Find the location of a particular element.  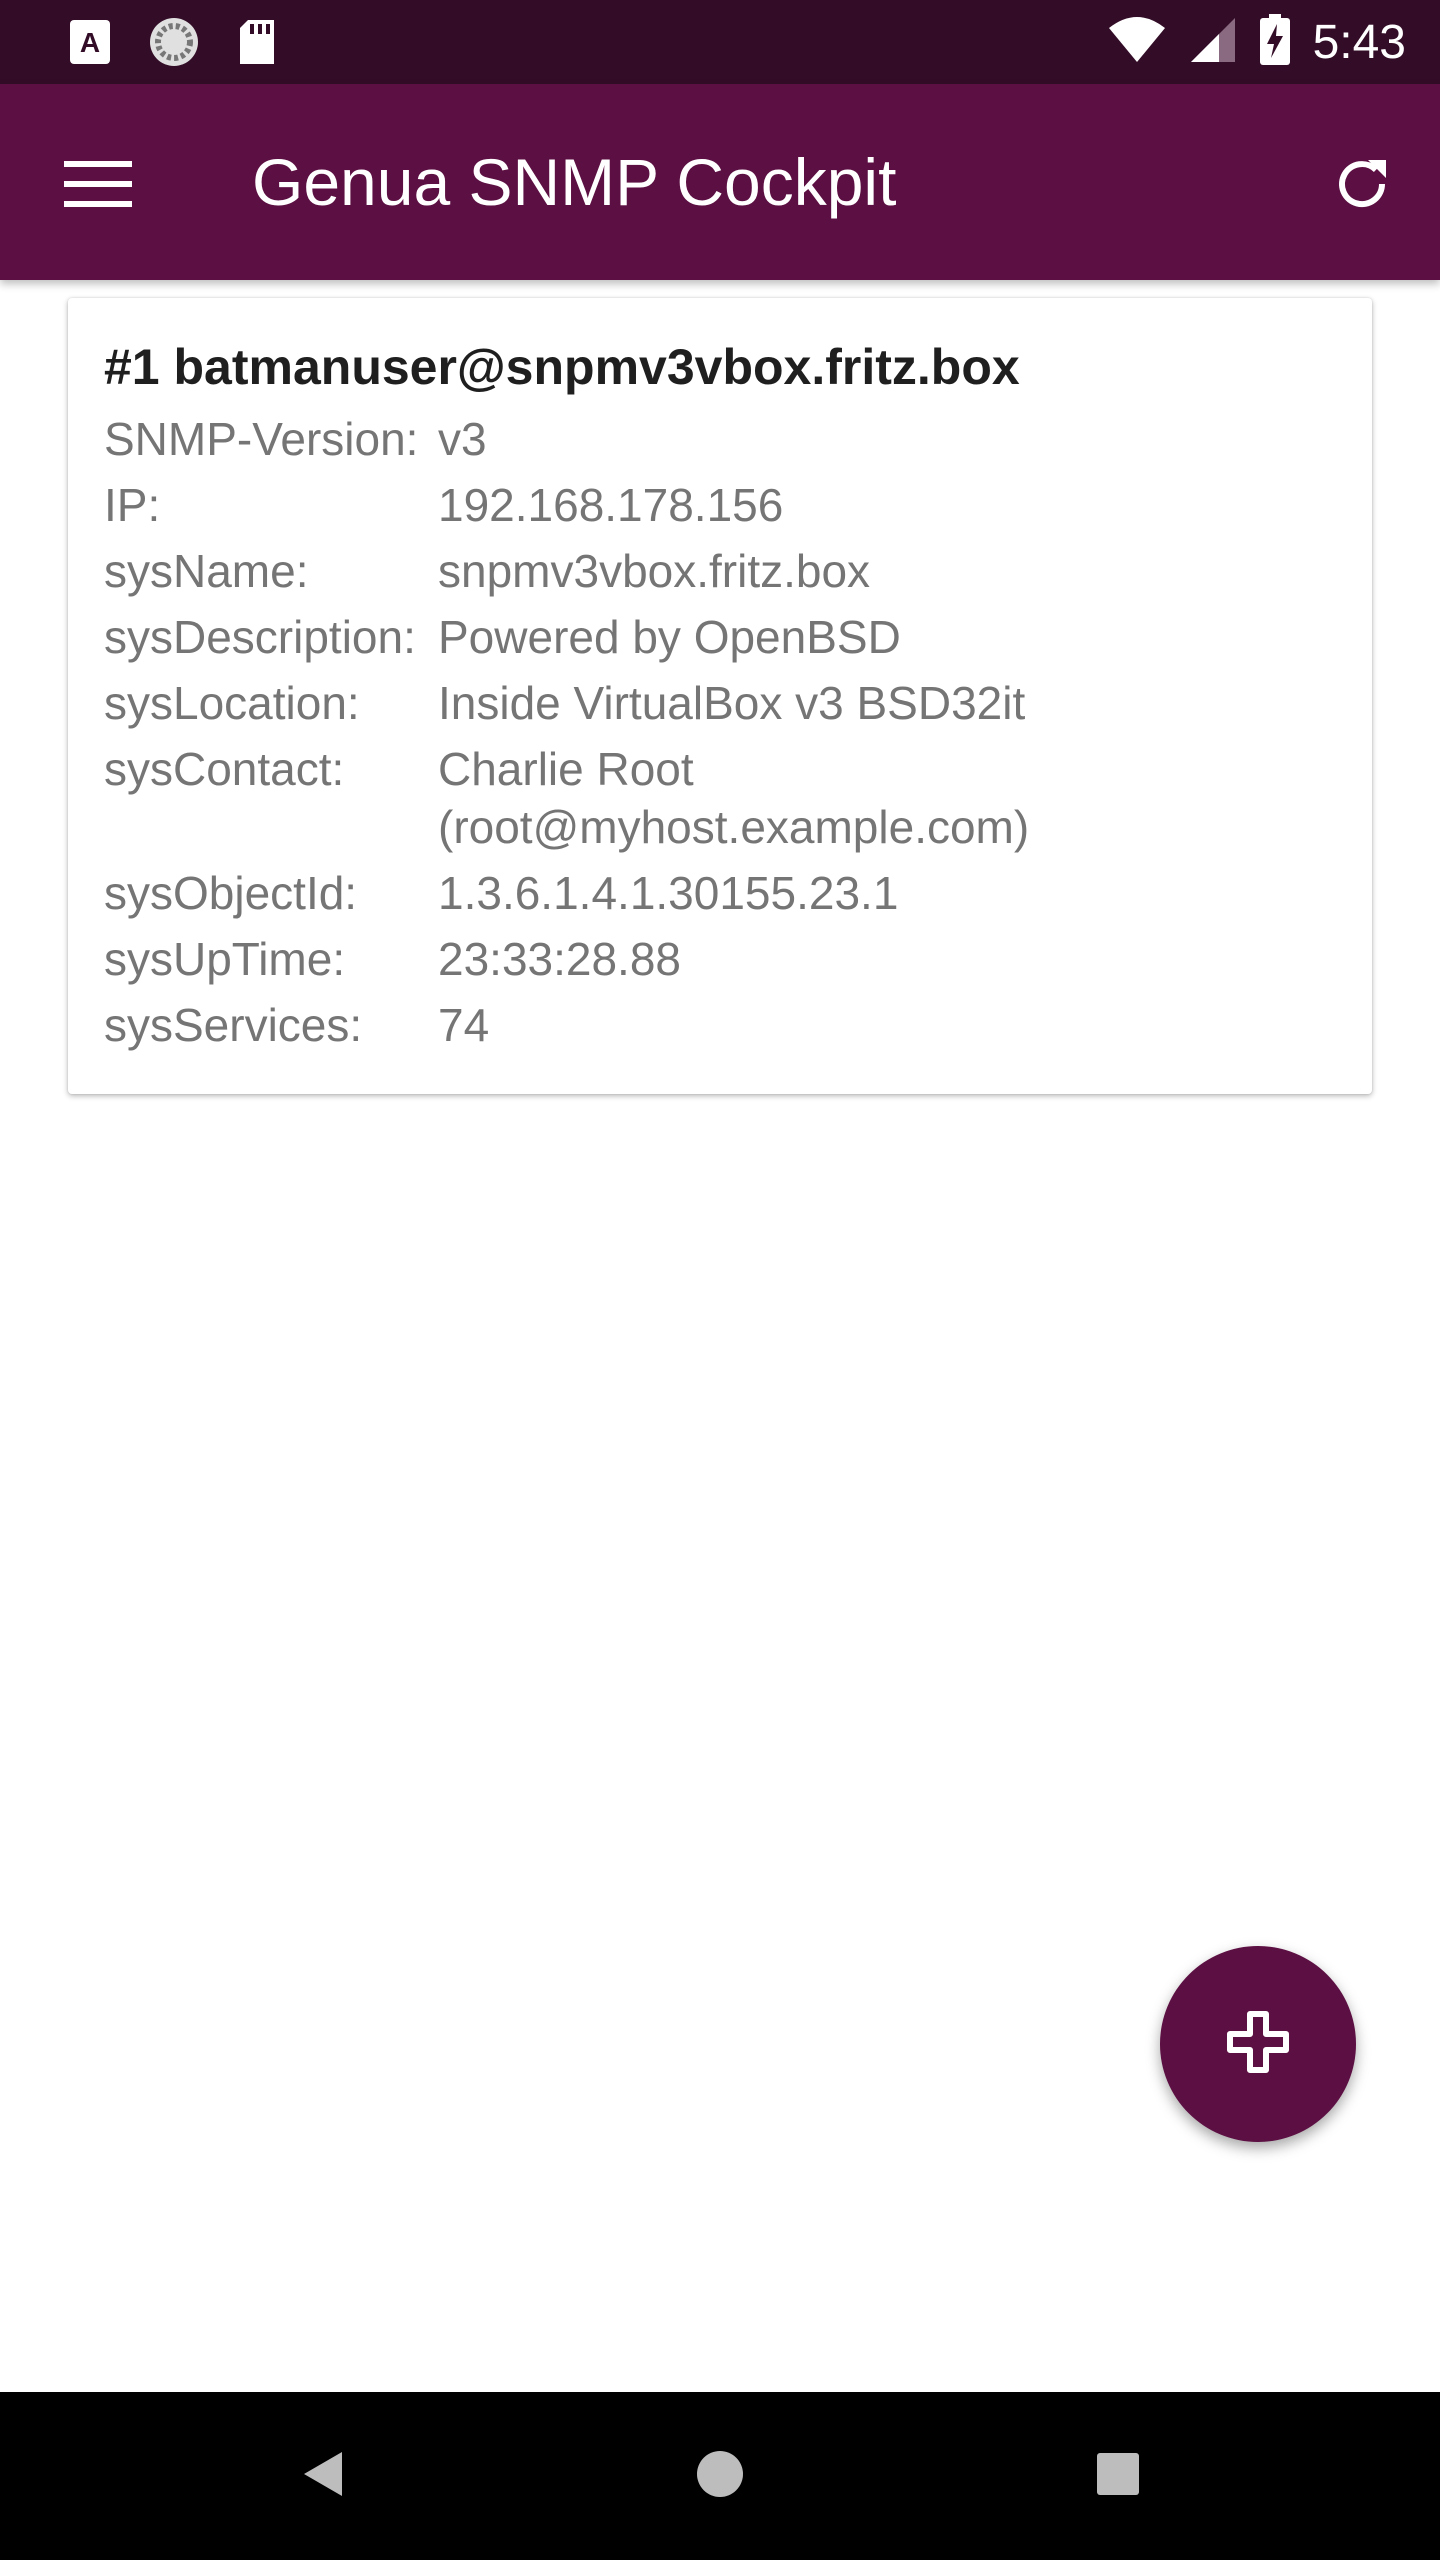

info-value: snpmv3vbox.fritz.box is located at coordinates (654, 571).